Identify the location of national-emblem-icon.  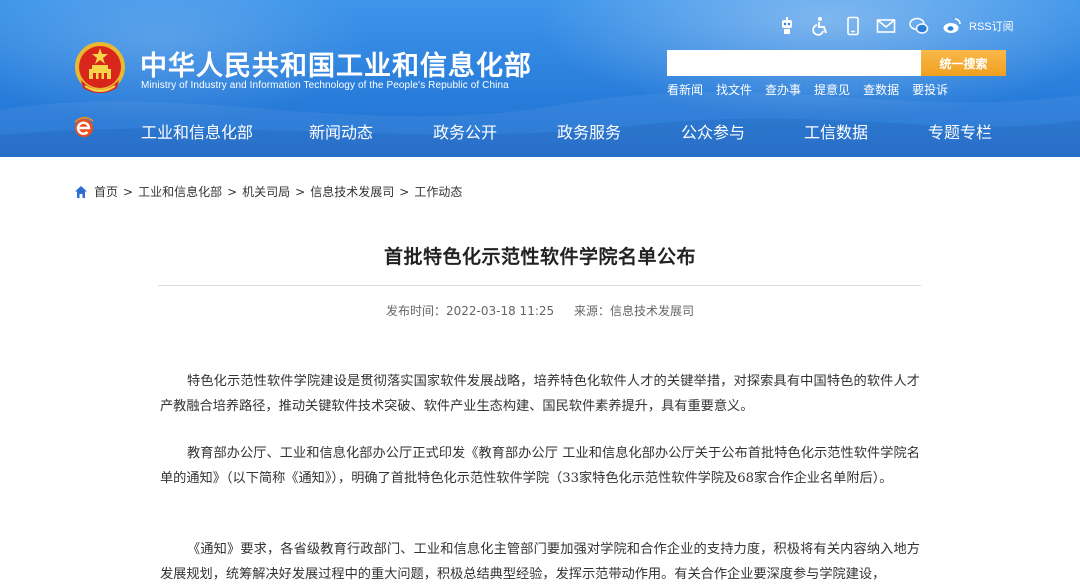
(100, 69).